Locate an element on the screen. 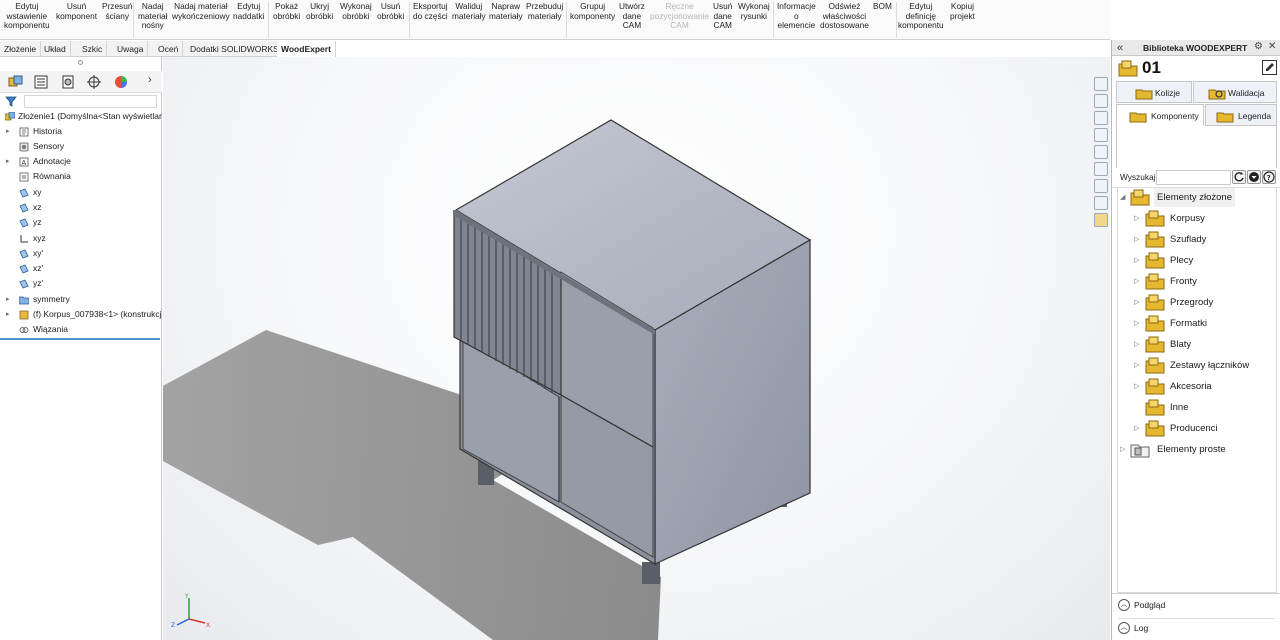  tab-solidworks-addins: Dodatki SOLIDWORKS is located at coordinates (235, 49).